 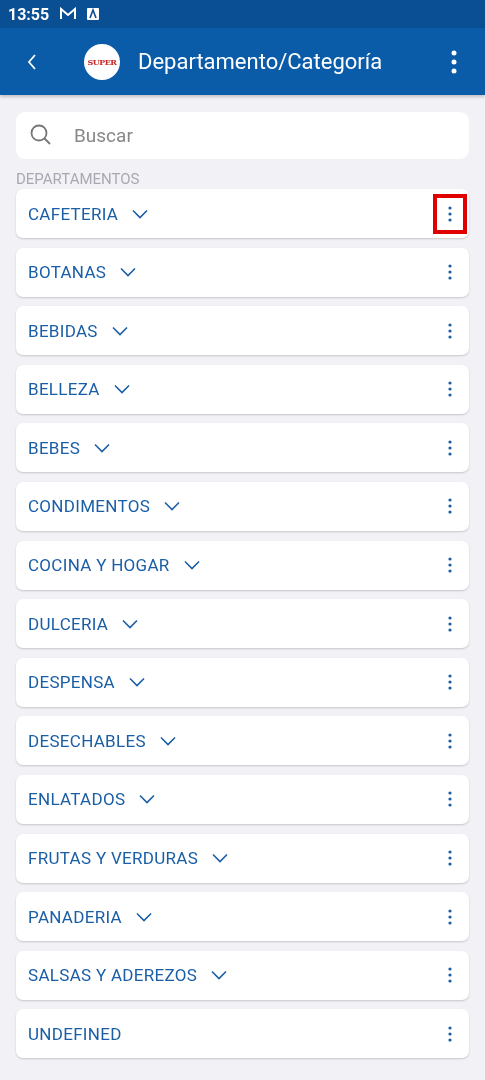 I want to click on department-row: UNDEFINED, so click(x=242, y=1034).